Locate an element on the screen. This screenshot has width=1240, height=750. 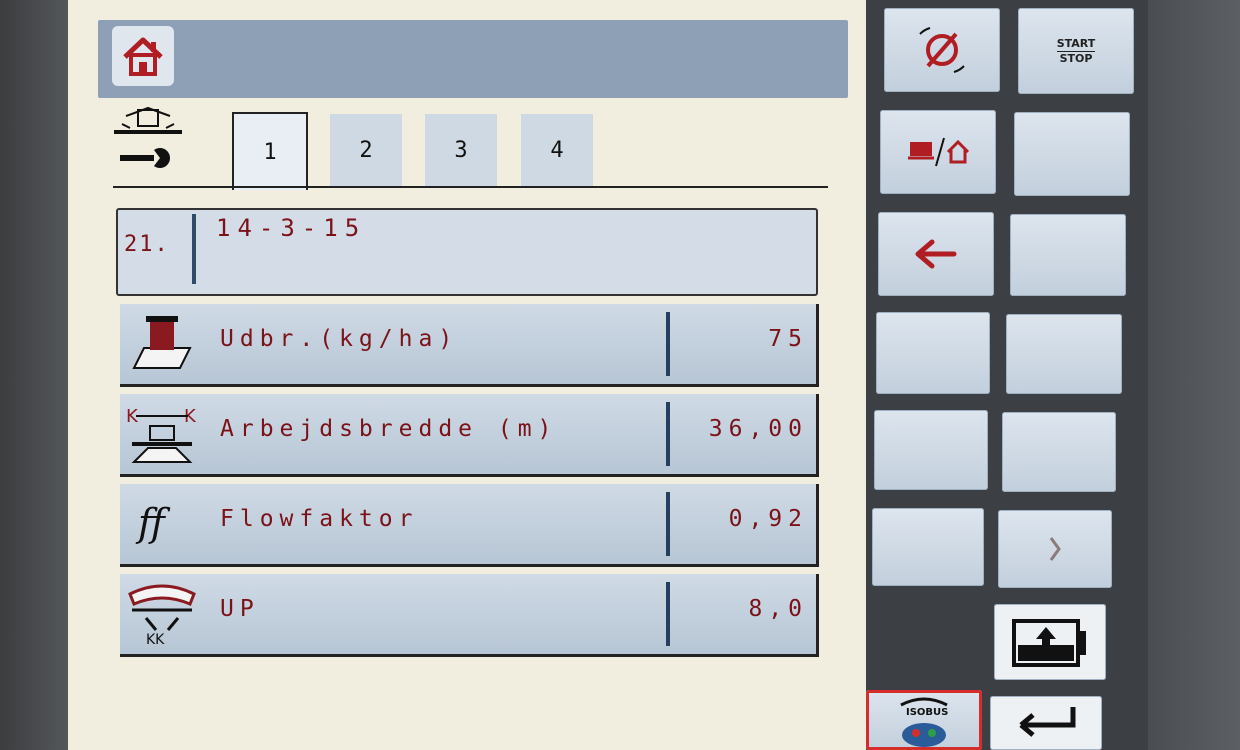
chevron-right-icon is located at coordinates (1055, 549).